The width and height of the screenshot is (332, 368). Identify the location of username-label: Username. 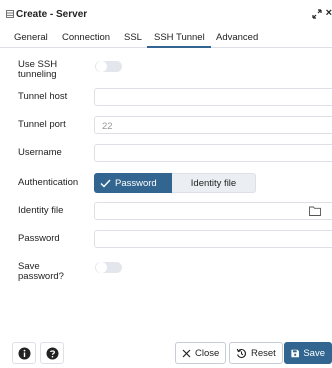
(40, 152).